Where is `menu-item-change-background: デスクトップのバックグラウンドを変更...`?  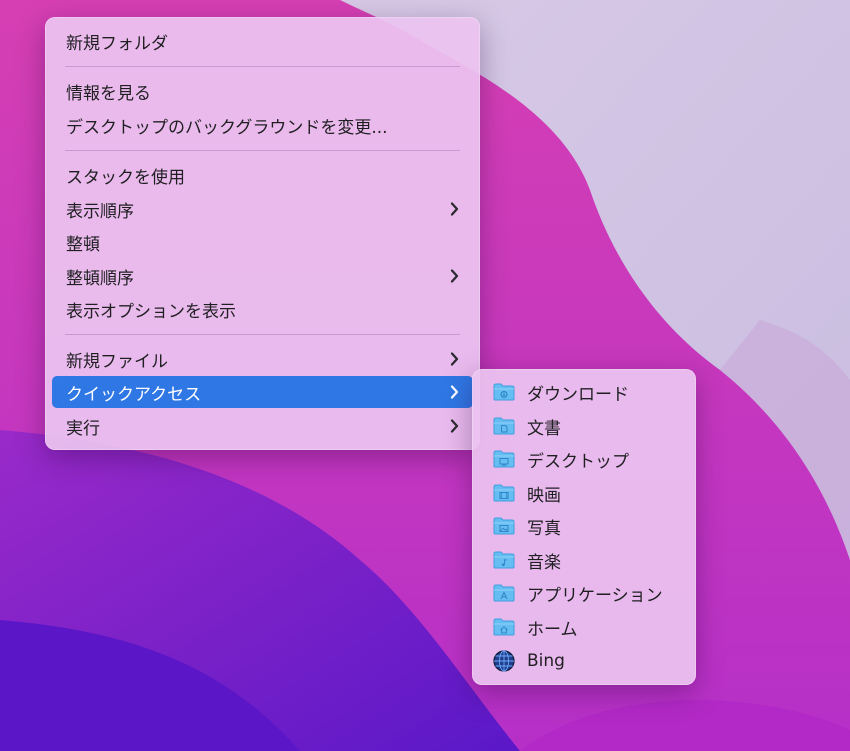 menu-item-change-background: デスクトップのバックグラウンドを変更... is located at coordinates (262, 125).